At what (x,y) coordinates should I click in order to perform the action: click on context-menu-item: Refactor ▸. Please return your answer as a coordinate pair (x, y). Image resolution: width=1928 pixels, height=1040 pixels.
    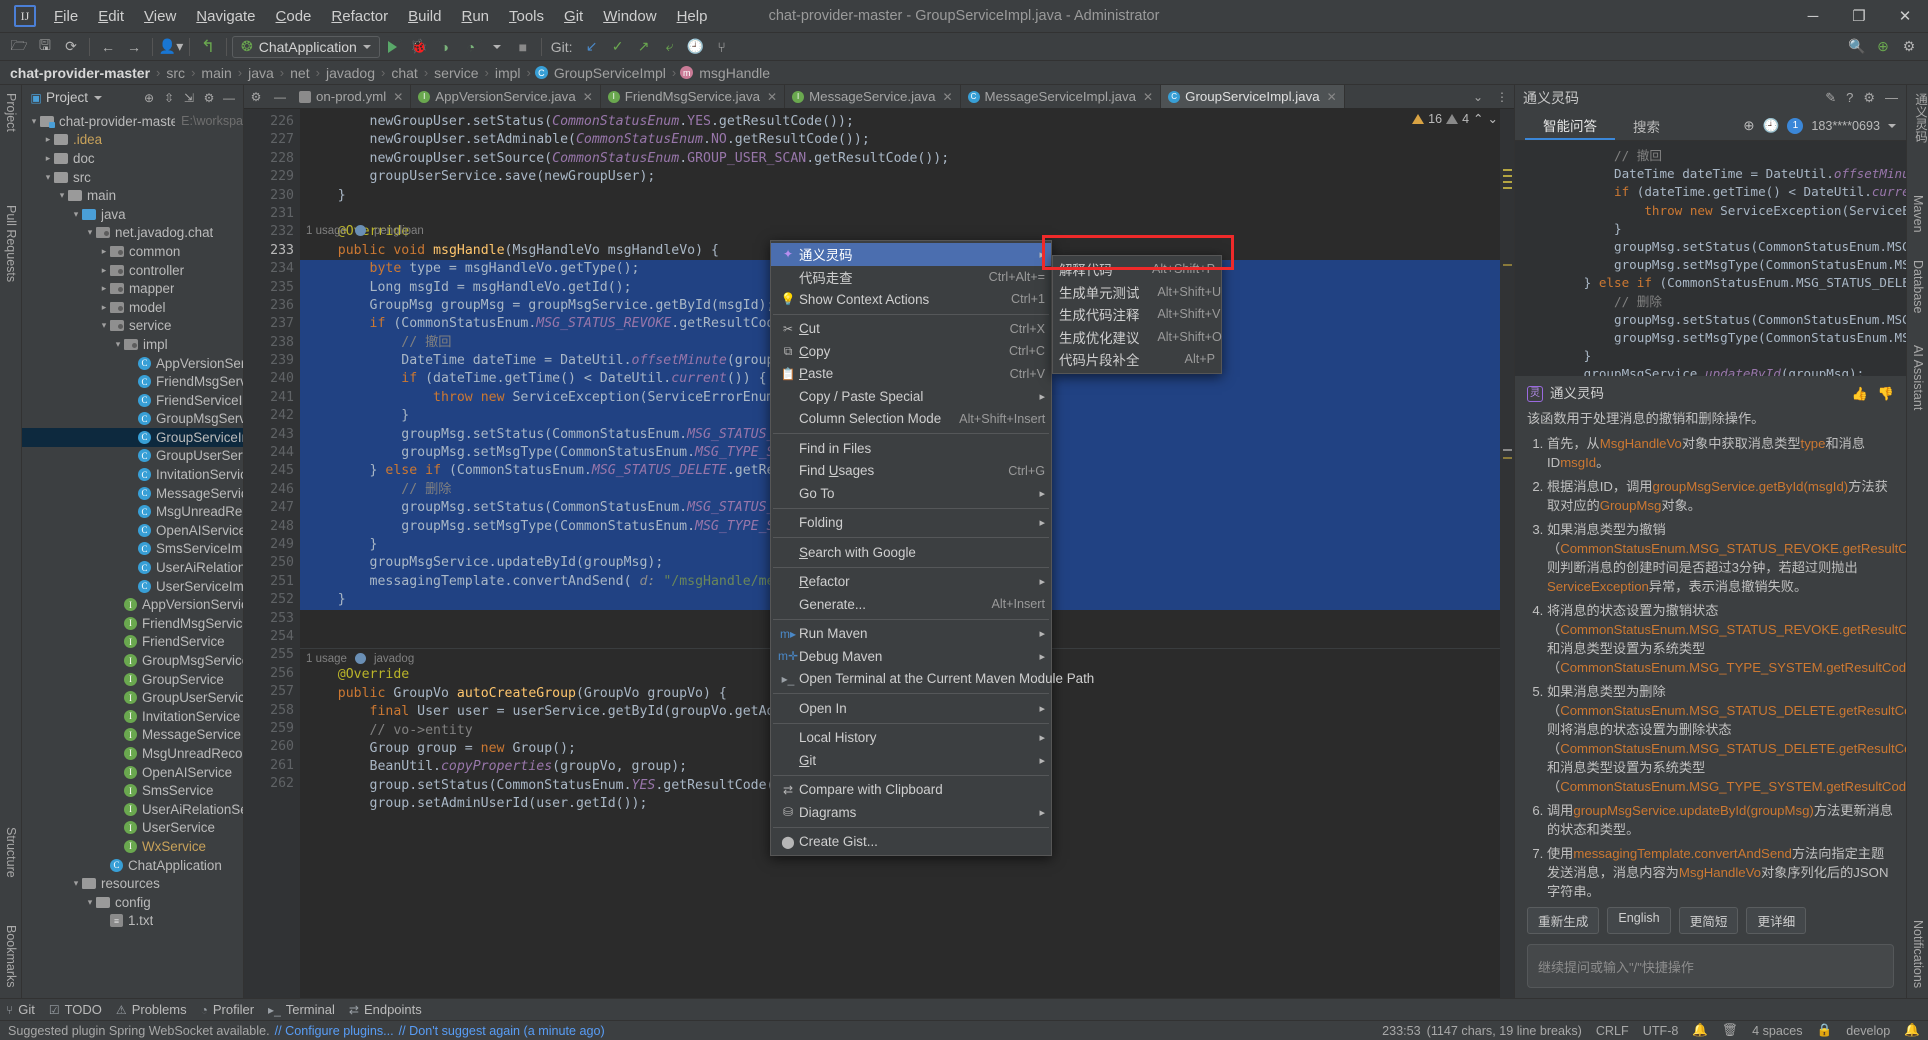
    Looking at the image, I should click on (911, 582).